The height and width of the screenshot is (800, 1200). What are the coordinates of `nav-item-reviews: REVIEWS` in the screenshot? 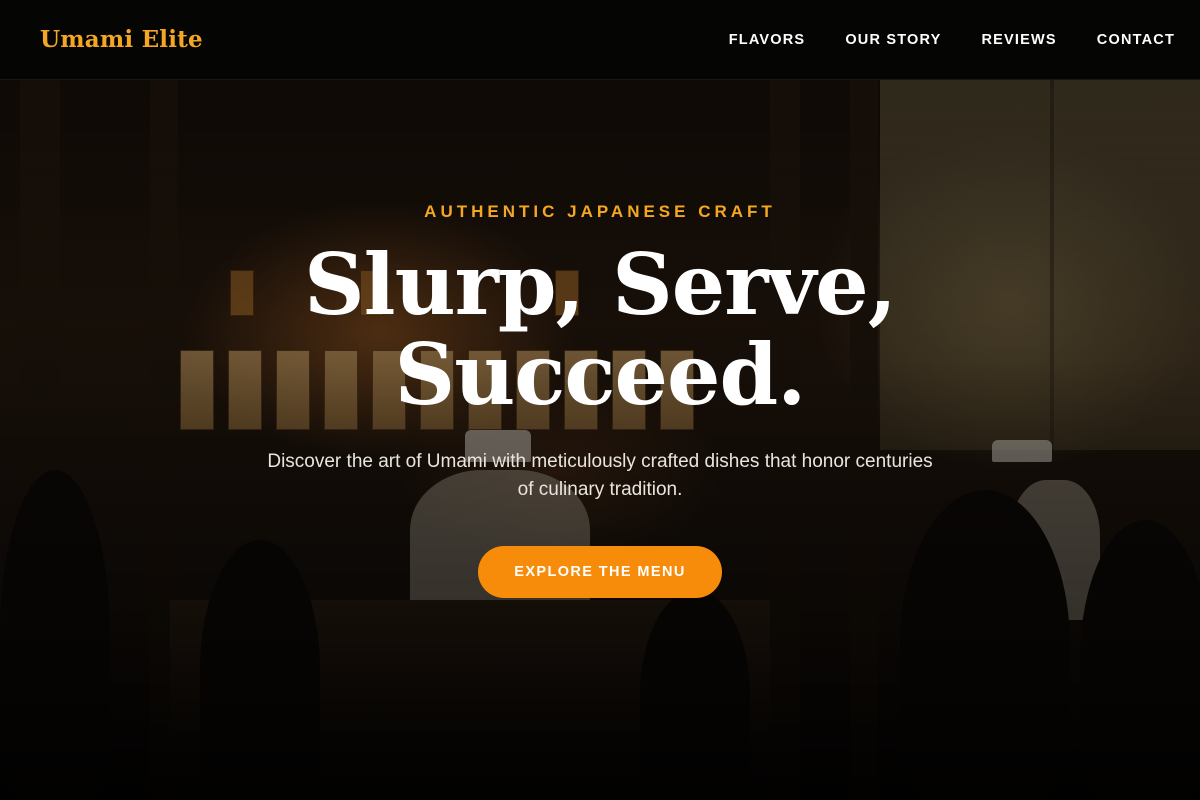 It's located at (1019, 40).